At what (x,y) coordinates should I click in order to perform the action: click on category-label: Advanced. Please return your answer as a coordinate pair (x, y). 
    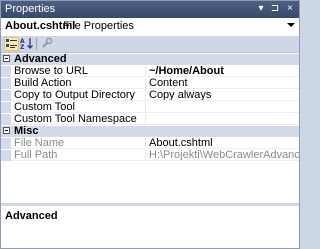
    Looking at the image, I should click on (40, 59).